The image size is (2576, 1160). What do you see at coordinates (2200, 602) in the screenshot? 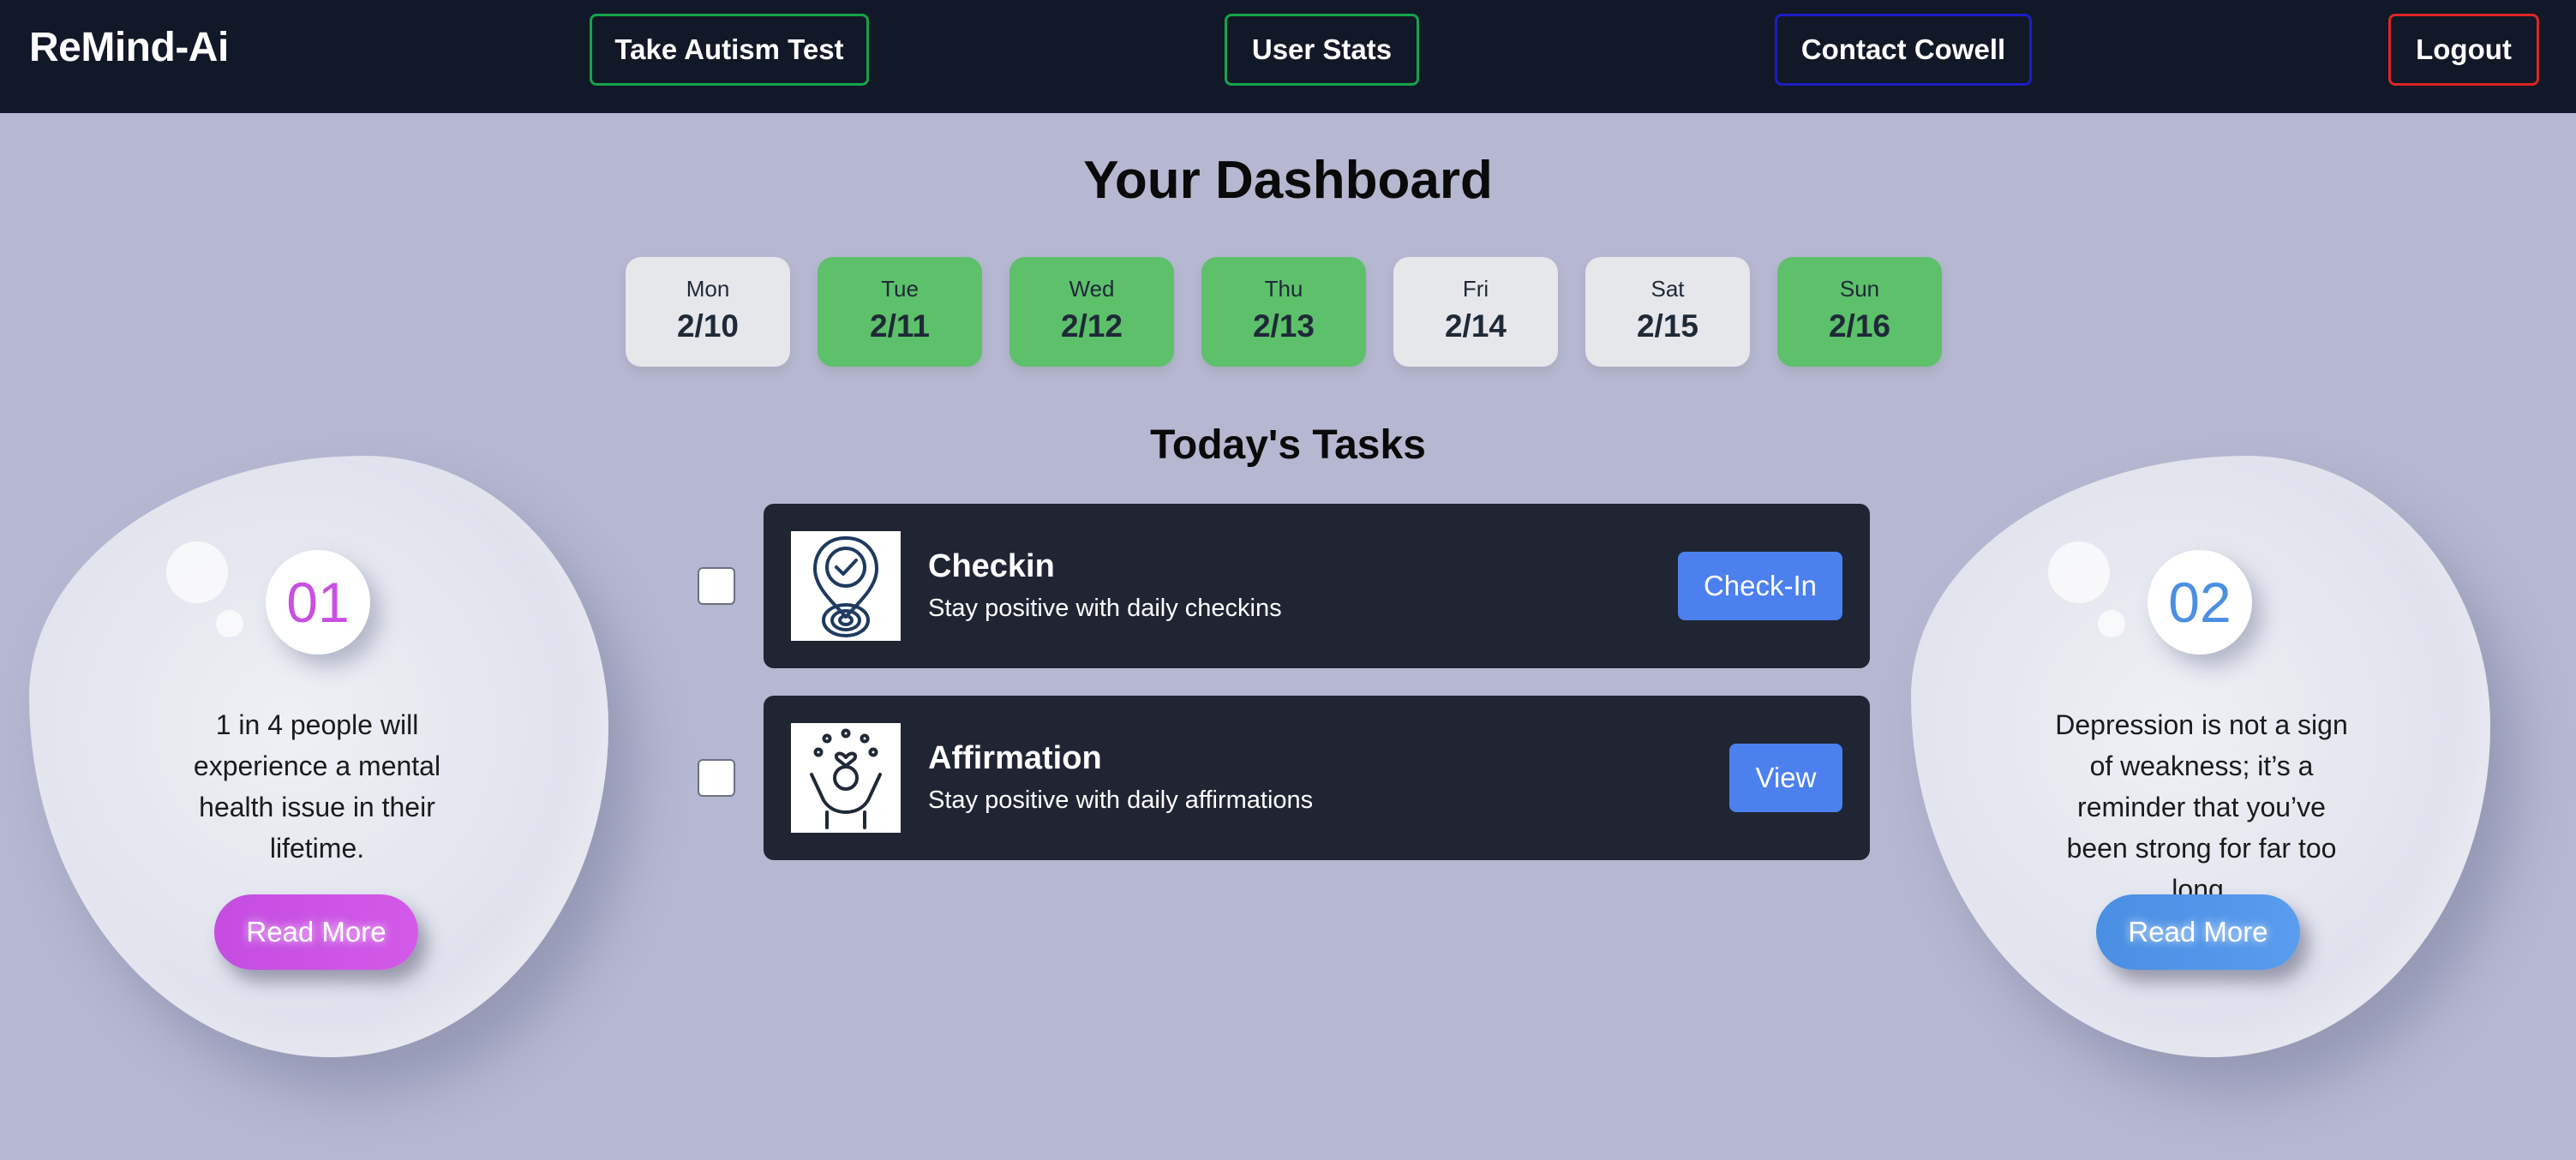
I see `fact-number: 02` at bounding box center [2200, 602].